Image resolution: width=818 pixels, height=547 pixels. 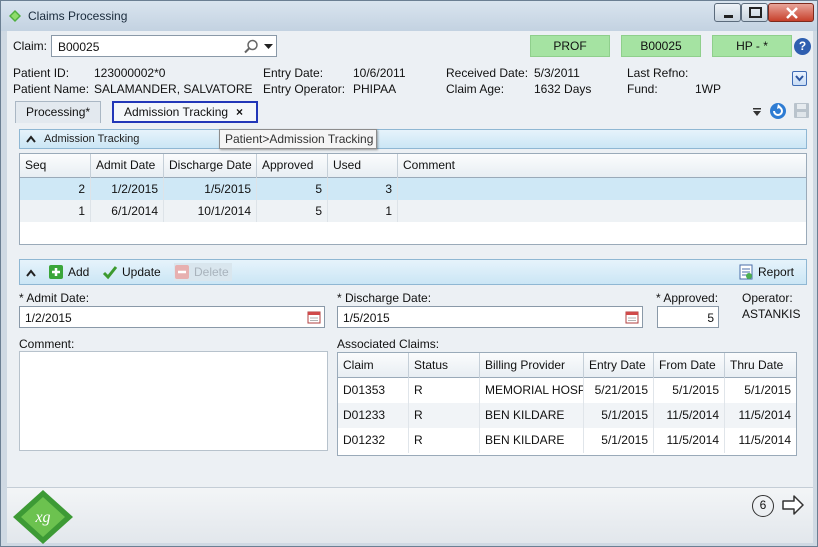 I want to click on claim-age-value: 1632 Days, so click(x=563, y=89).